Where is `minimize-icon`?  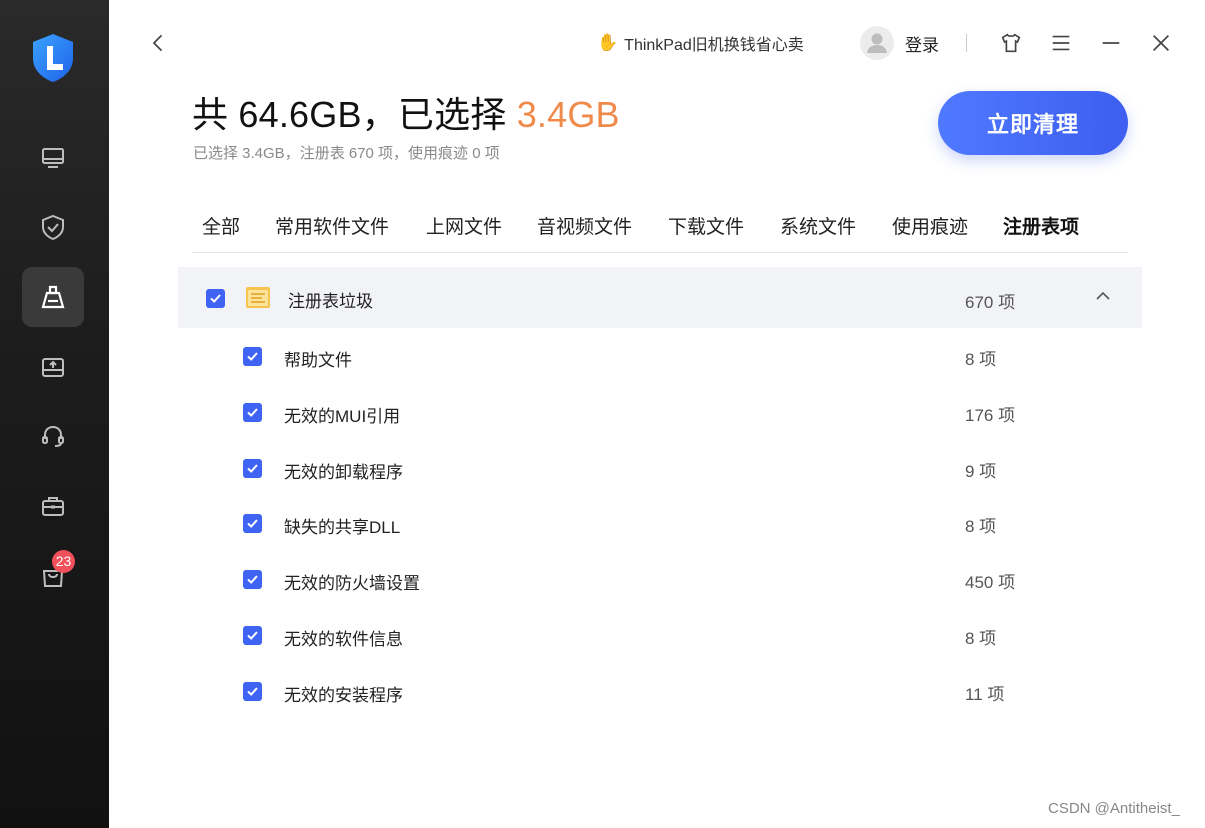 minimize-icon is located at coordinates (1111, 43).